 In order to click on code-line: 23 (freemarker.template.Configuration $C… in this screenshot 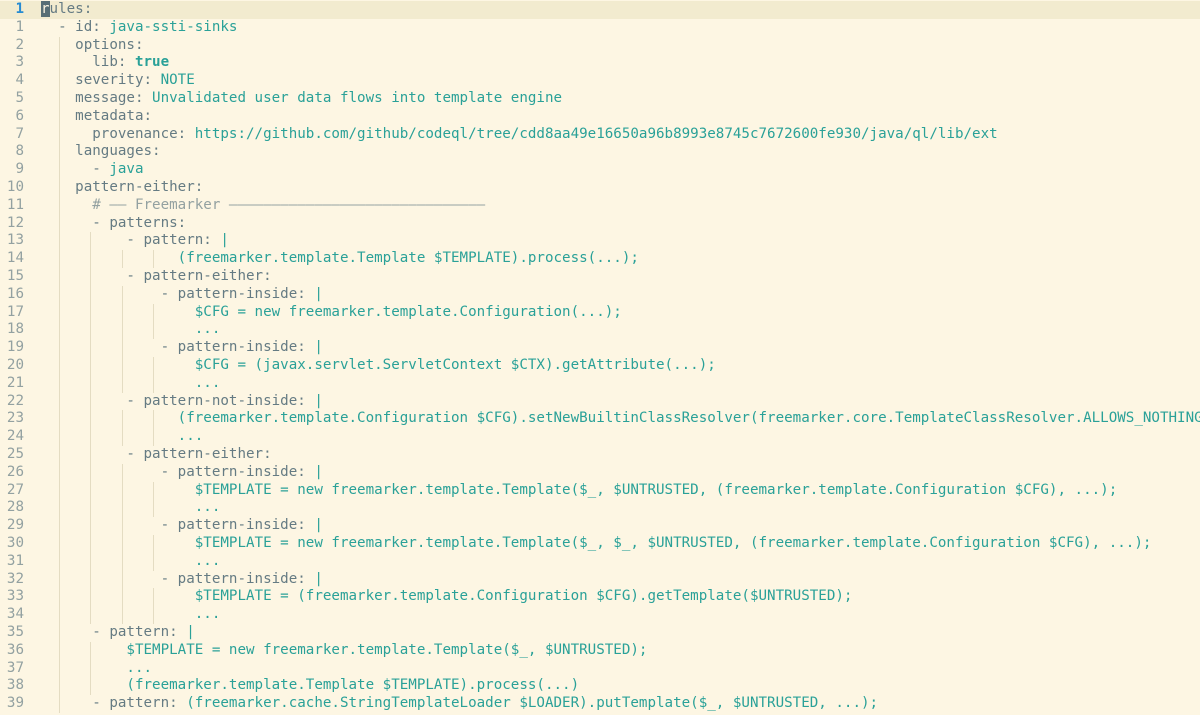, I will do `click(600, 419)`.